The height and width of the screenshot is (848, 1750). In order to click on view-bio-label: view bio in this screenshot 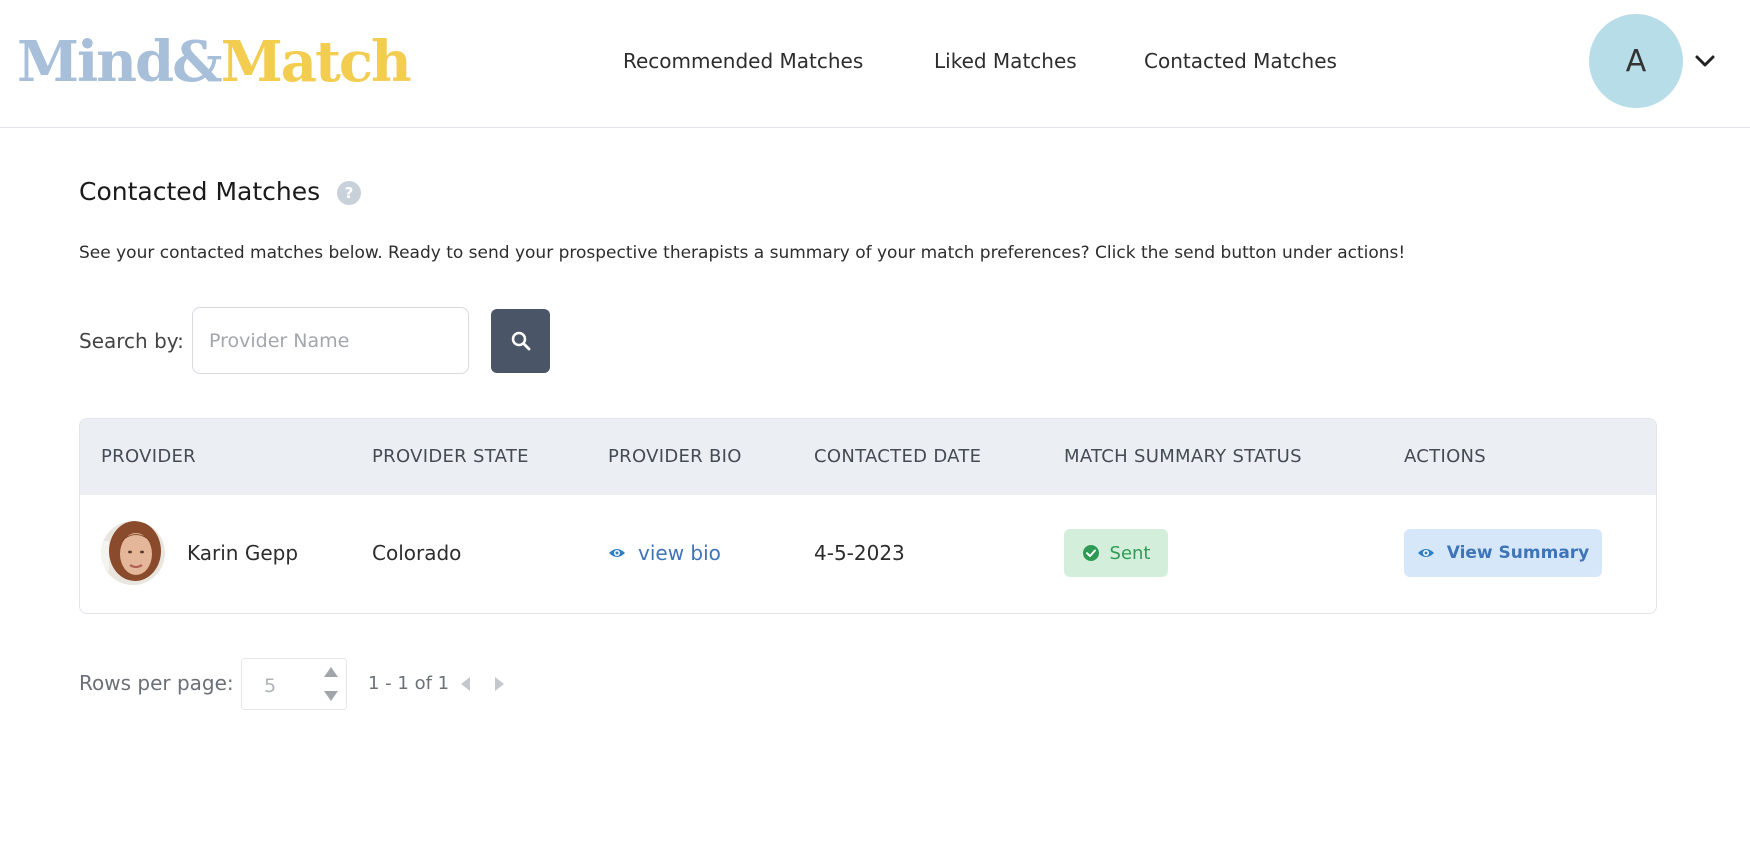, I will do `click(679, 553)`.